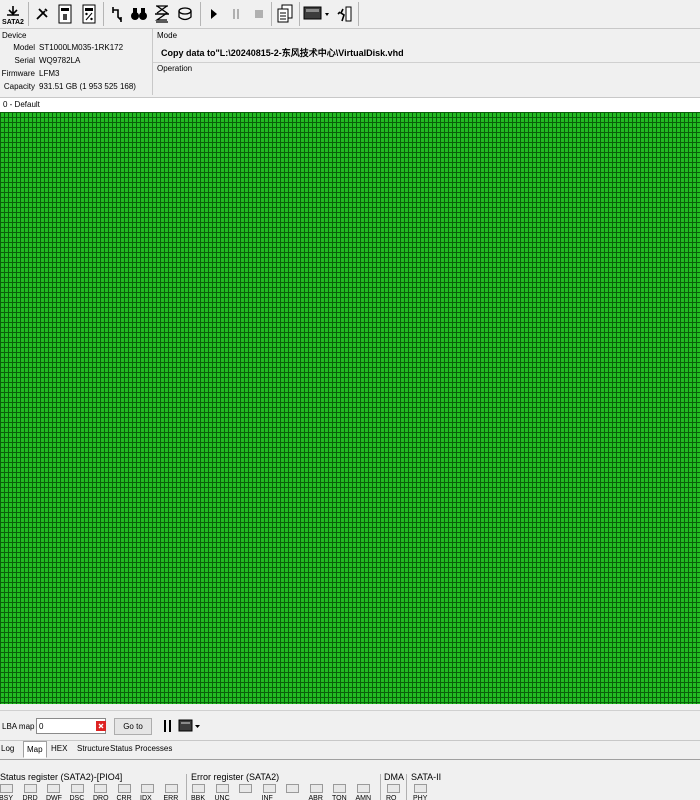 The image size is (700, 800). What do you see at coordinates (146, 797) in the screenshot?
I see `register-led-label: IDX` at bounding box center [146, 797].